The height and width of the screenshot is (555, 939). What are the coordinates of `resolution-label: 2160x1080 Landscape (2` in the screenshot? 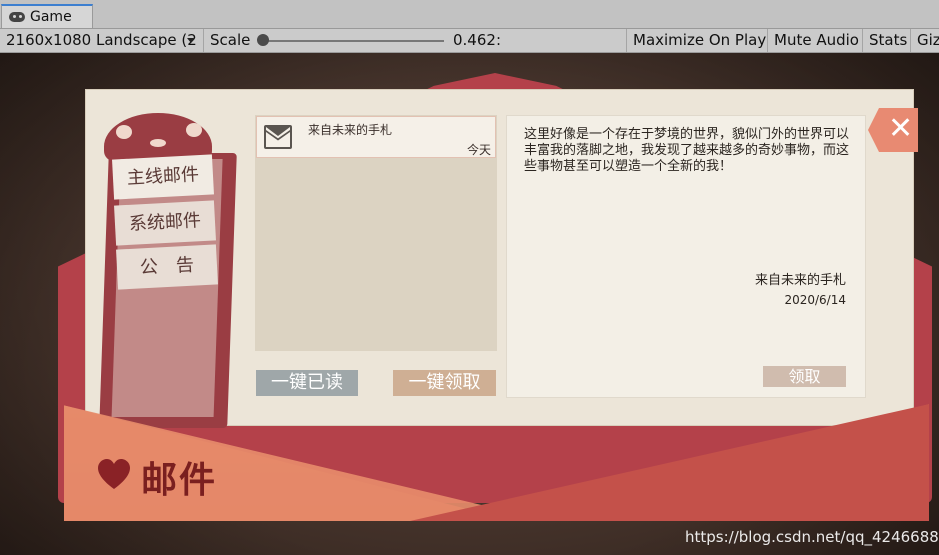 It's located at (101, 40).